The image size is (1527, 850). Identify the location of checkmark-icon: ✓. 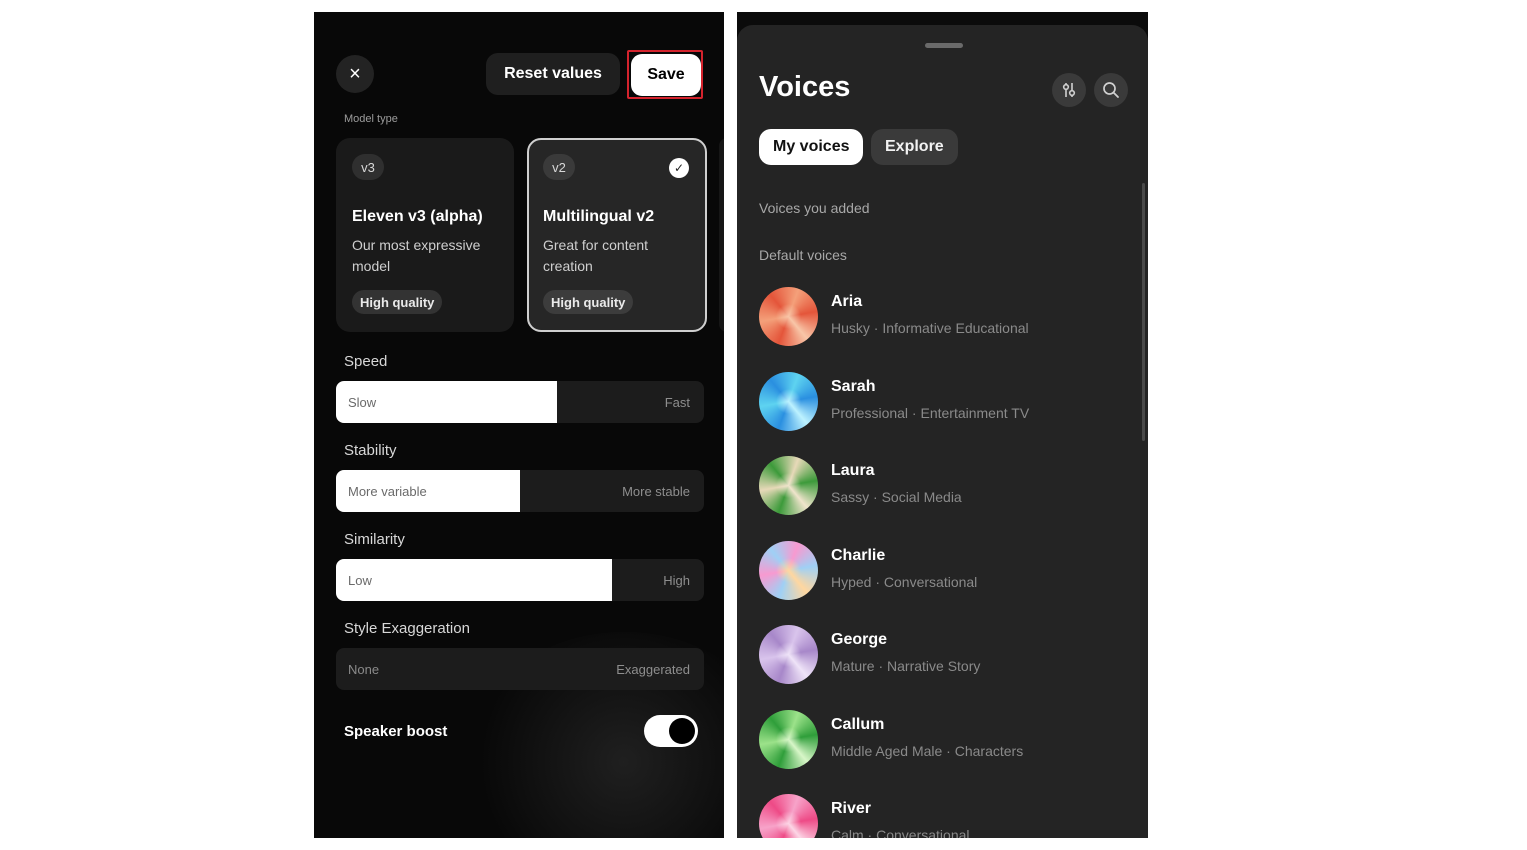
(679, 168).